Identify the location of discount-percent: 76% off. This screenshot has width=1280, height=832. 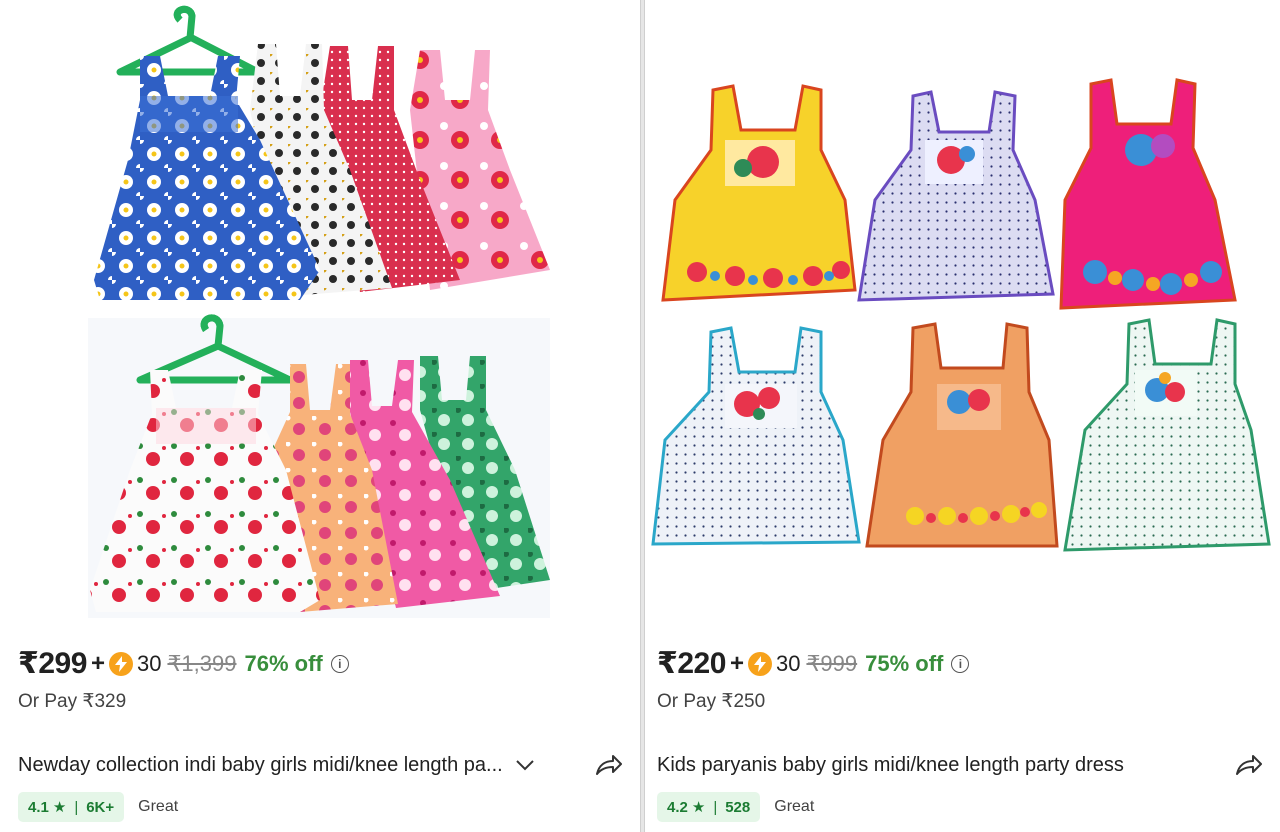
(283, 663).